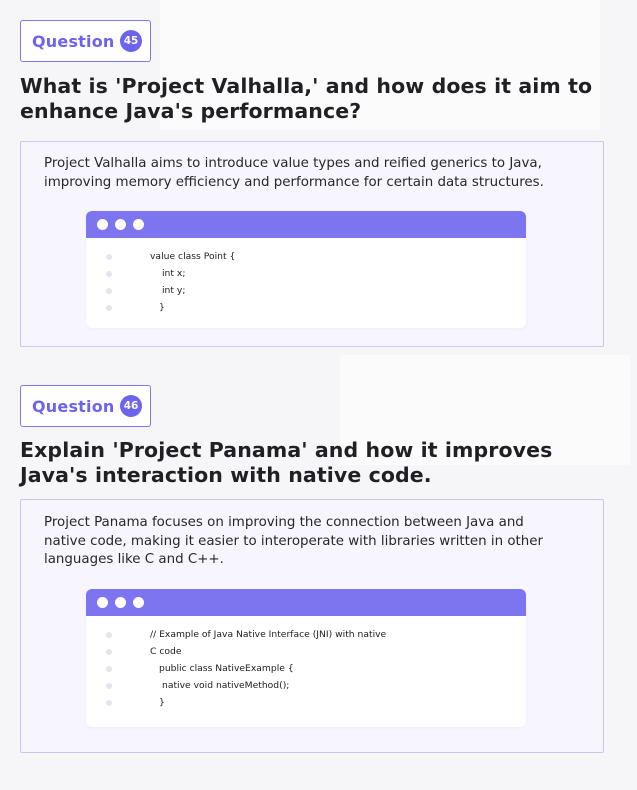  What do you see at coordinates (226, 475) in the screenshot?
I see `question-title-line: Java's interaction with native code.` at bounding box center [226, 475].